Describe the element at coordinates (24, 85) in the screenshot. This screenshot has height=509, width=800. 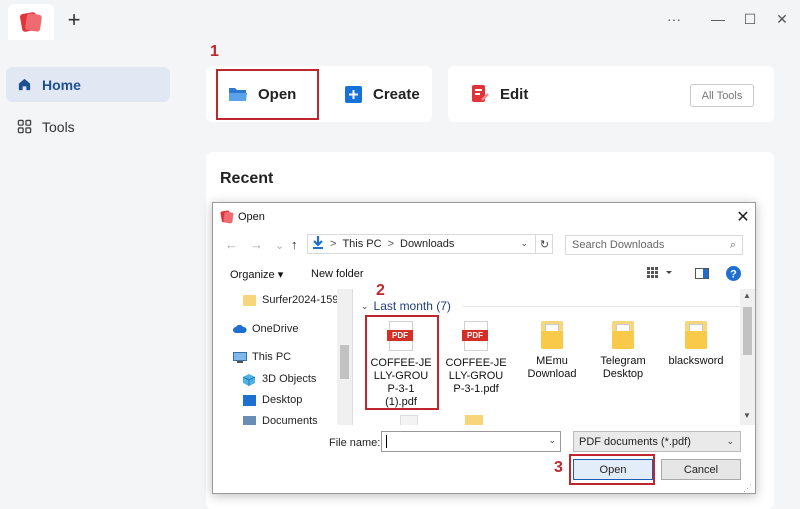
I see `home-icon` at that location.